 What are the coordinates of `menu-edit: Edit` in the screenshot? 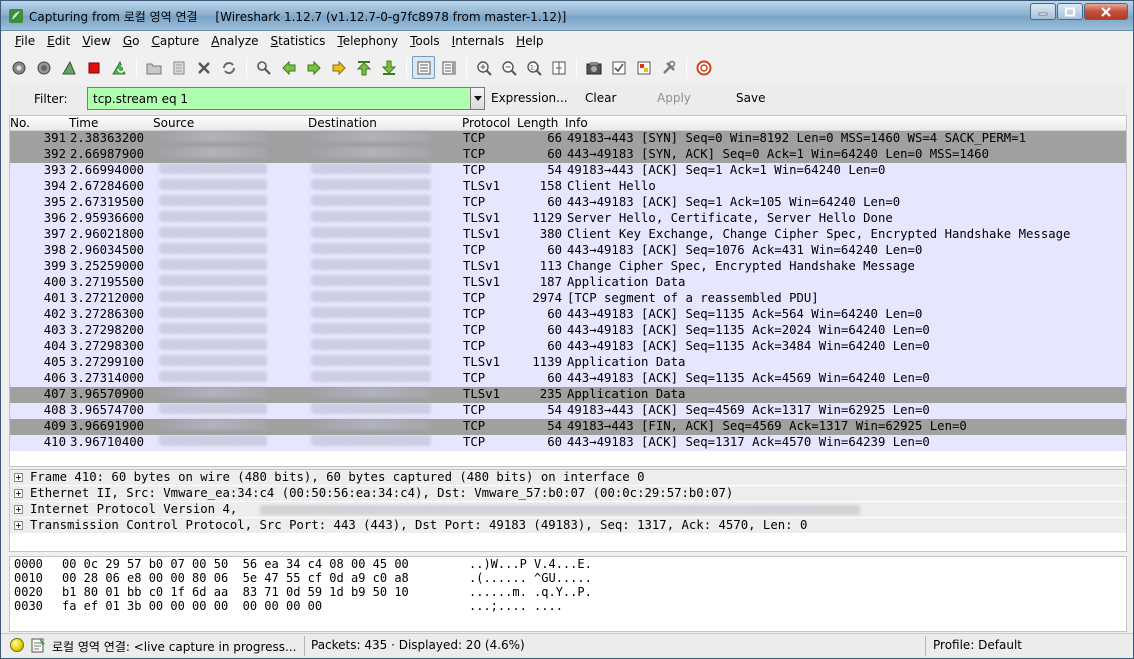 It's located at (58, 42).